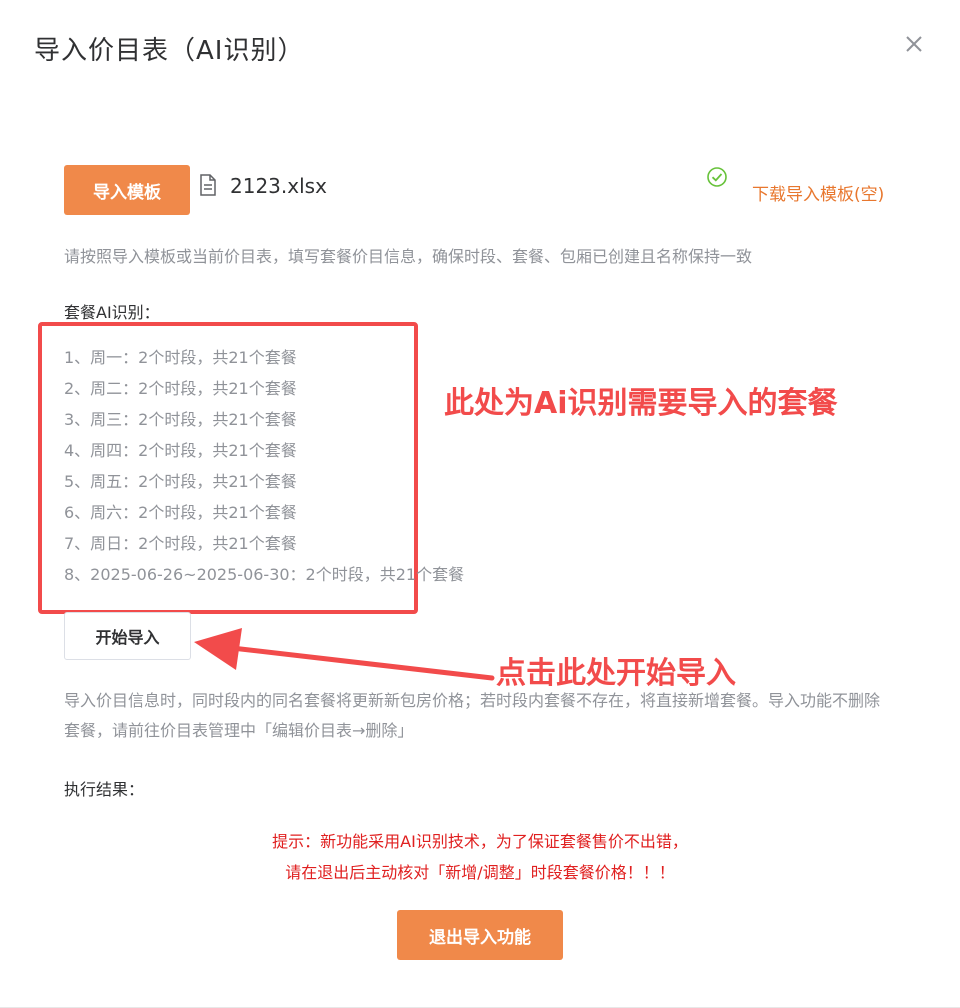 Image resolution: width=960 pixels, height=1008 pixels. Describe the element at coordinates (264, 574) in the screenshot. I see `list-item: 8、2025-06-26~2025-06-30：2个时段，共21个套餐` at that location.